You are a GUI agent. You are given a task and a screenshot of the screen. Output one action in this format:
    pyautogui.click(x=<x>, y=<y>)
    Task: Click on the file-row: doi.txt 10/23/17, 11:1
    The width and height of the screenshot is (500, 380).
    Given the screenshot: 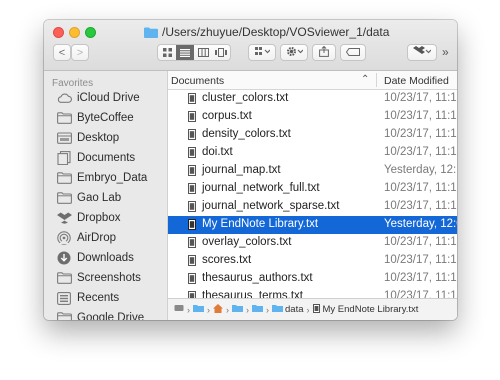 What is the action you would take?
    pyautogui.click(x=312, y=153)
    